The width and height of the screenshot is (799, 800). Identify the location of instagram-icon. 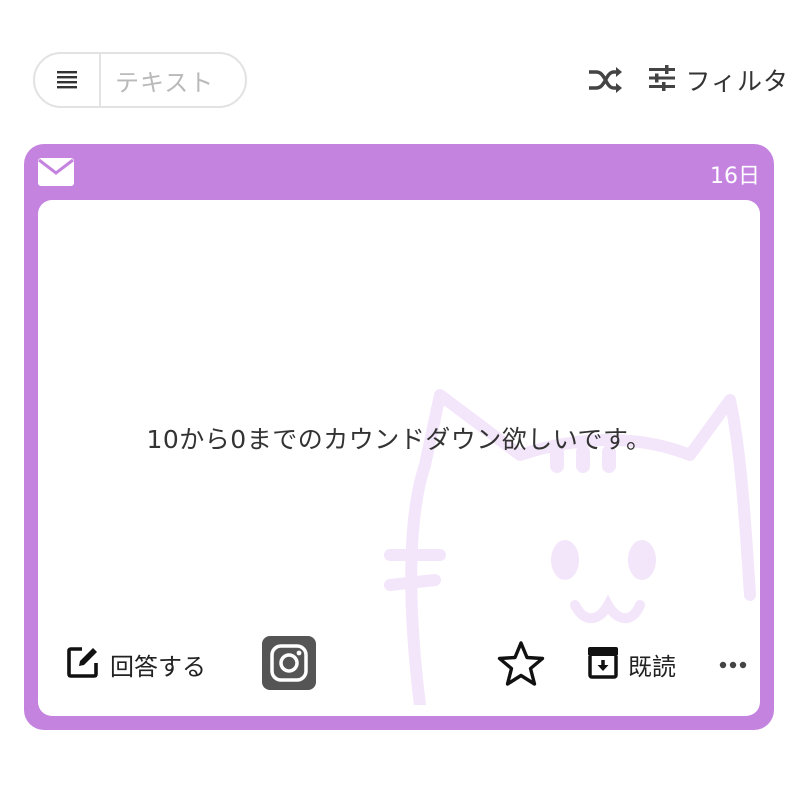
(289, 665).